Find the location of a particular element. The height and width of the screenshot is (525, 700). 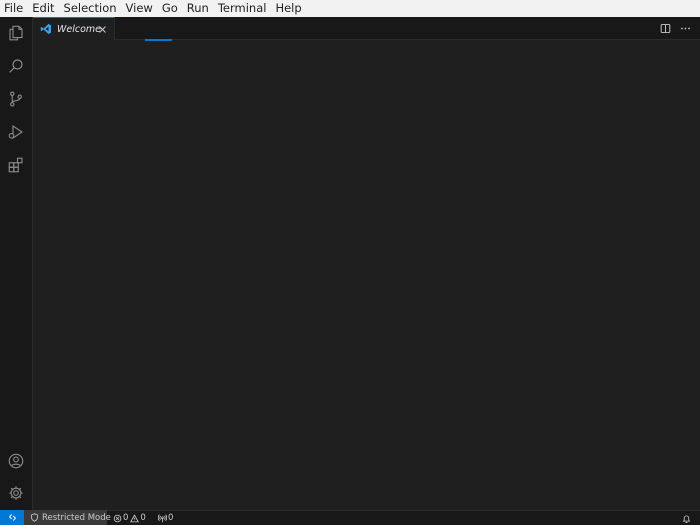

close-icon is located at coordinates (102, 29).